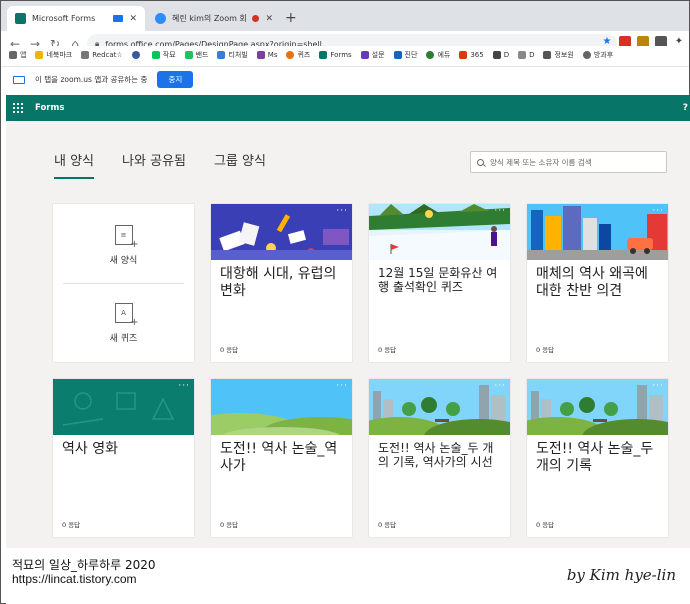 The image size is (690, 604). I want to click on new-form-button: ≡ 새 양식, so click(123, 245).